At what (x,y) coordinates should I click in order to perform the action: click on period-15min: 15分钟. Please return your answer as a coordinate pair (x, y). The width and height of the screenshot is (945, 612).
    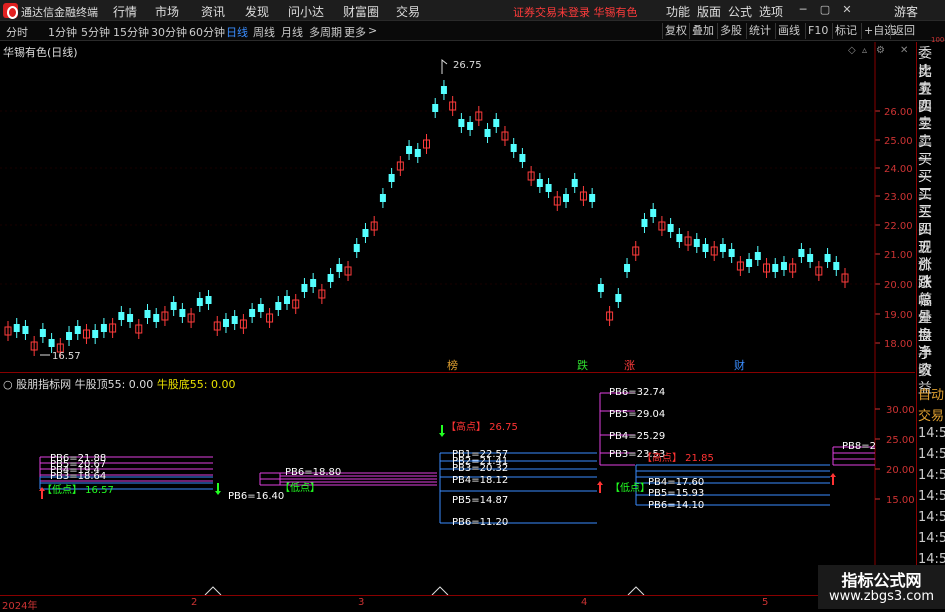
    Looking at the image, I should click on (131, 32).